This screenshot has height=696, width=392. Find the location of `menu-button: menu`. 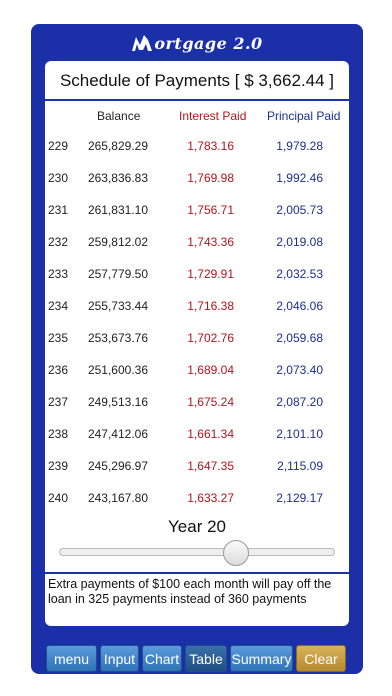

menu-button: menu is located at coordinates (71, 658).